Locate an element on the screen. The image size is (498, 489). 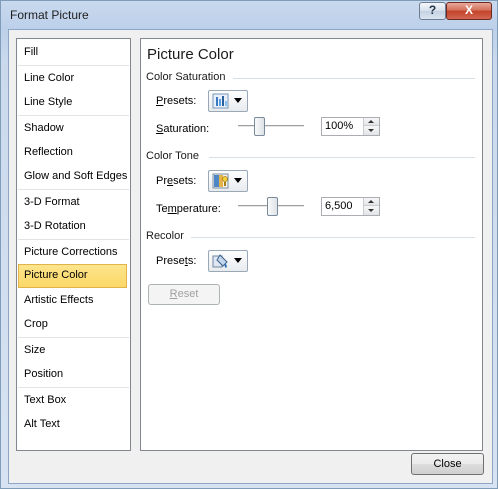
pane-title: Picture Color is located at coordinates (190, 54).